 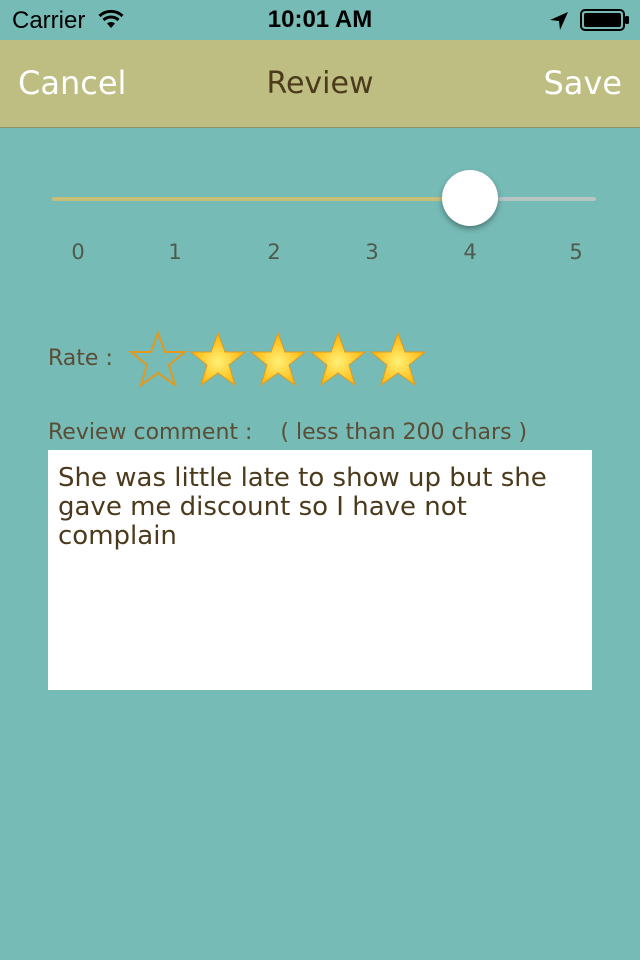 I want to click on battery-icon, so click(x=604, y=20).